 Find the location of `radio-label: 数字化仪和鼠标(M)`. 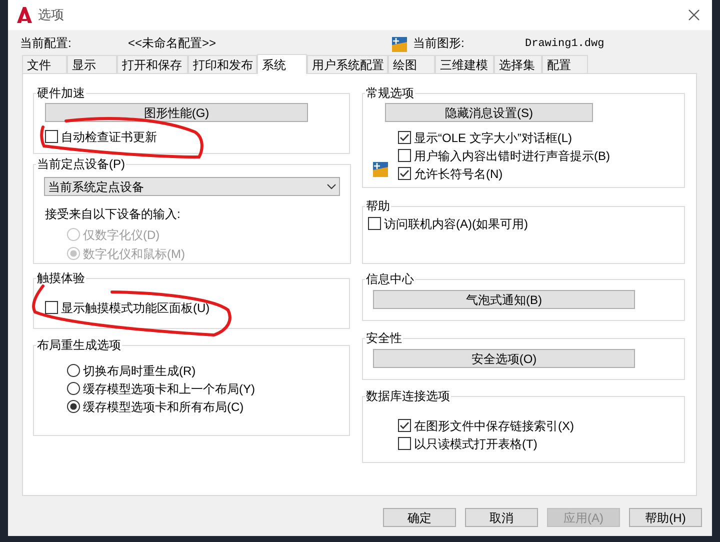

radio-label: 数字化仪和鼠标(M) is located at coordinates (134, 254).